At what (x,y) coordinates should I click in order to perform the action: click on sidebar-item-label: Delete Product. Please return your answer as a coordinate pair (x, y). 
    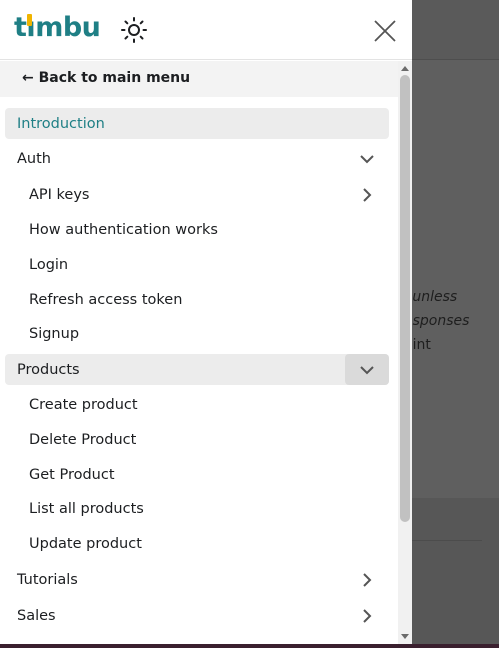
    Looking at the image, I should click on (83, 439).